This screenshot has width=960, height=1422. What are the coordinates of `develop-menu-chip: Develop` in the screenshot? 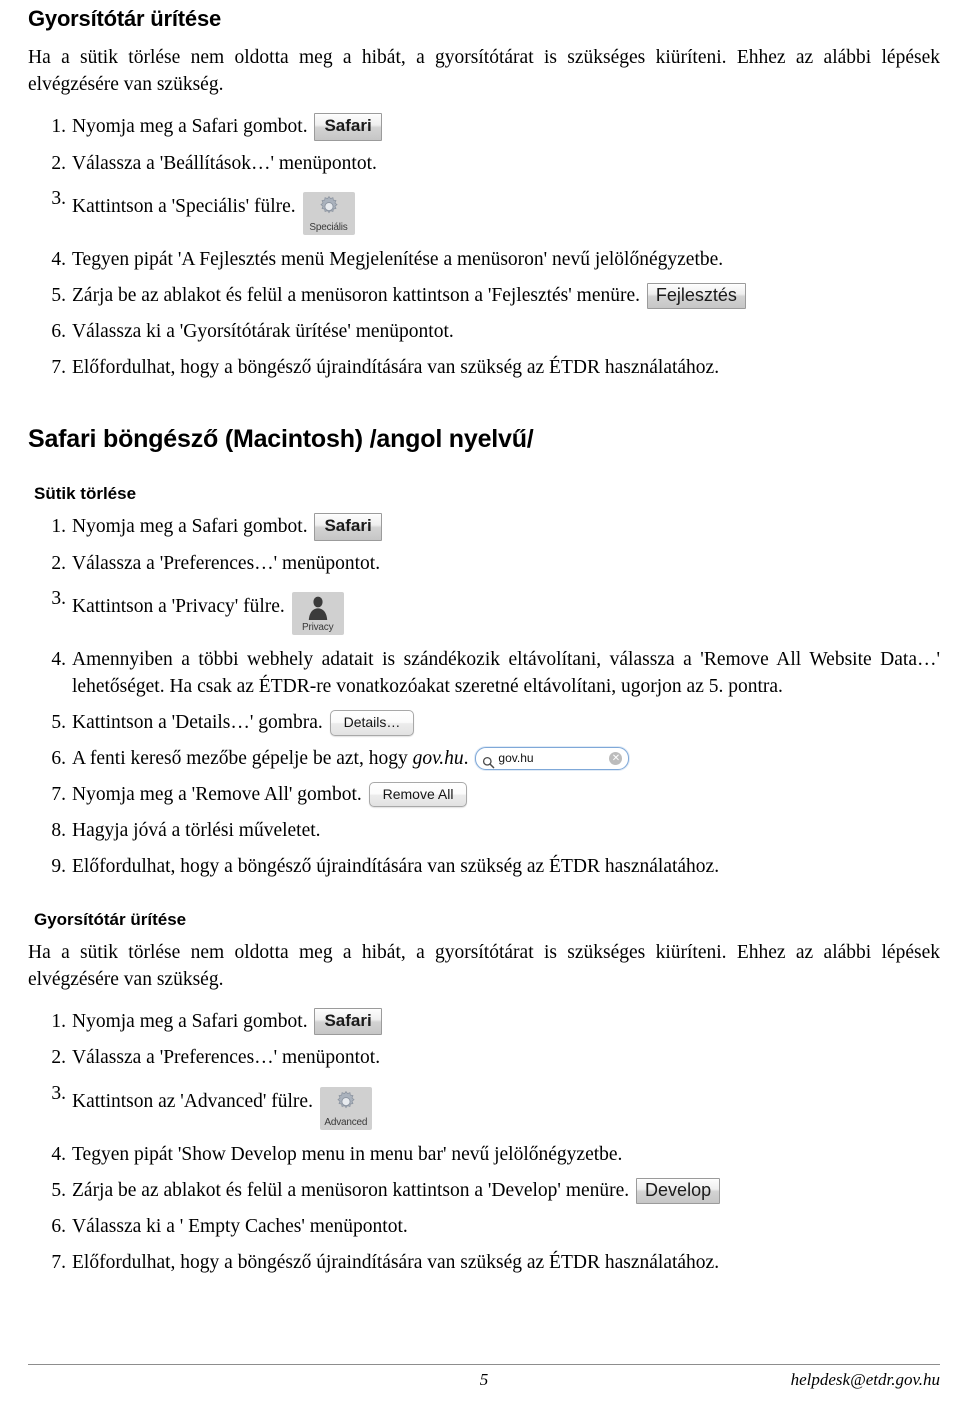 It's located at (678, 1191).